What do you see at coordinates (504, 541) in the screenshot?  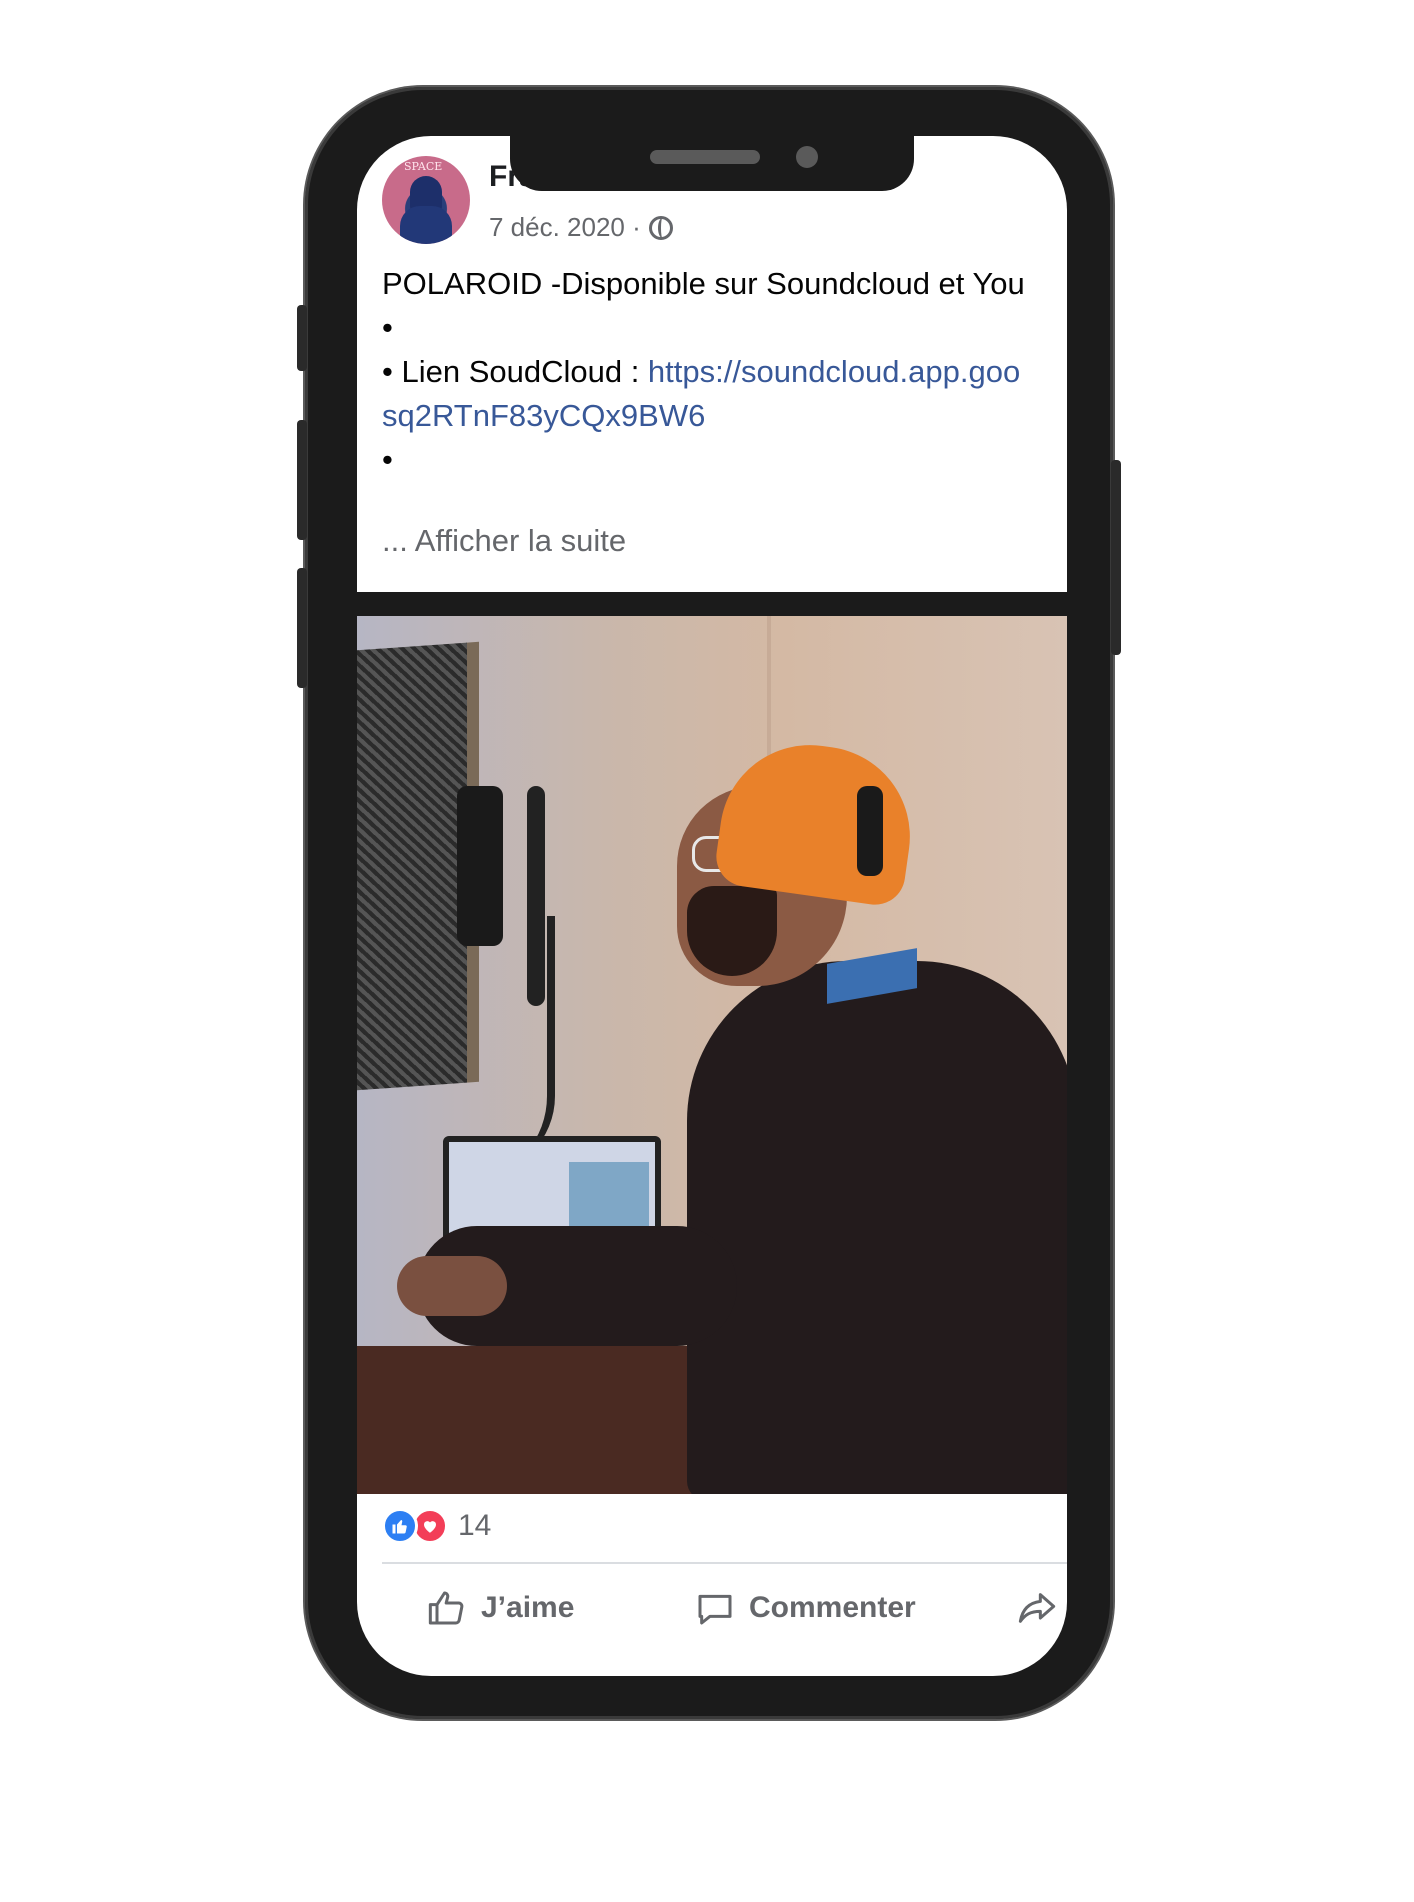 I see `see-more-link: ... Afficher la suite` at bounding box center [504, 541].